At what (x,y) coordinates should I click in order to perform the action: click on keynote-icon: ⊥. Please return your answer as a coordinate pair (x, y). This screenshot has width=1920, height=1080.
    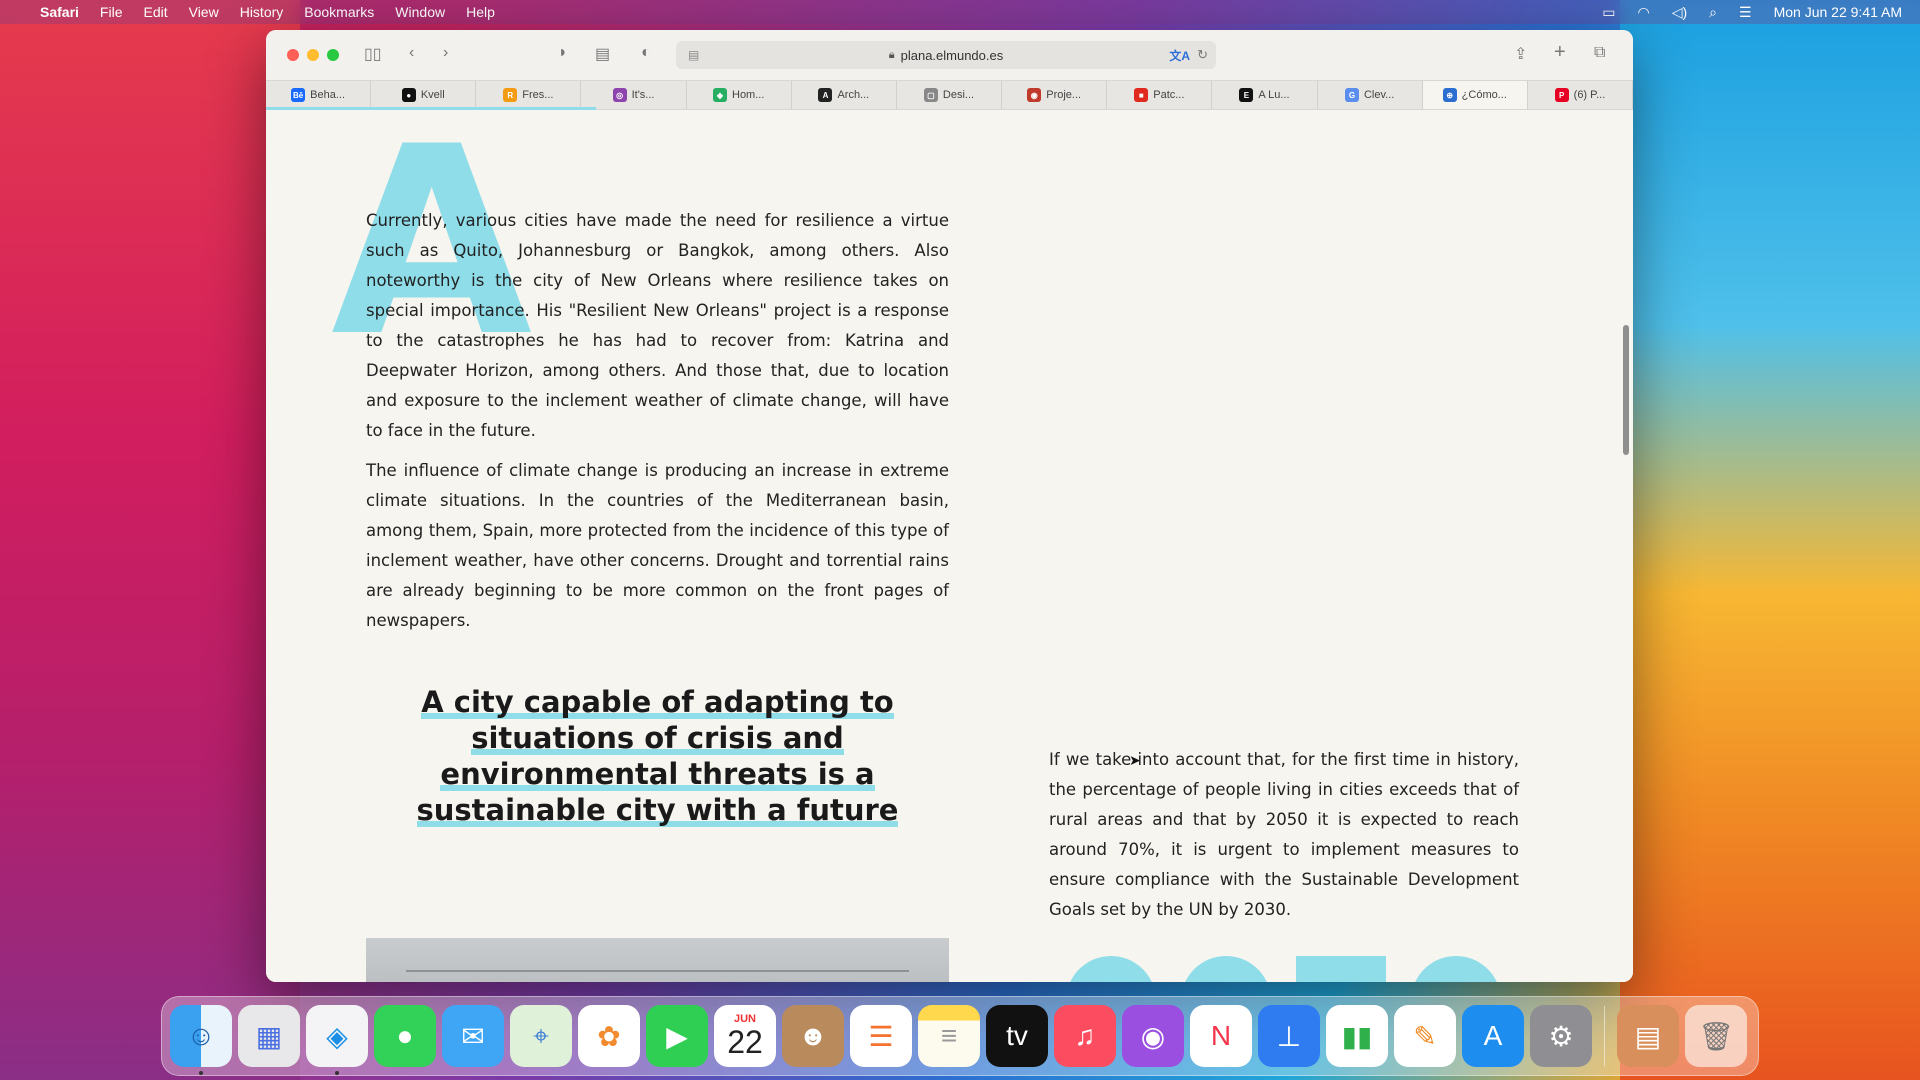
    Looking at the image, I should click on (1289, 1036).